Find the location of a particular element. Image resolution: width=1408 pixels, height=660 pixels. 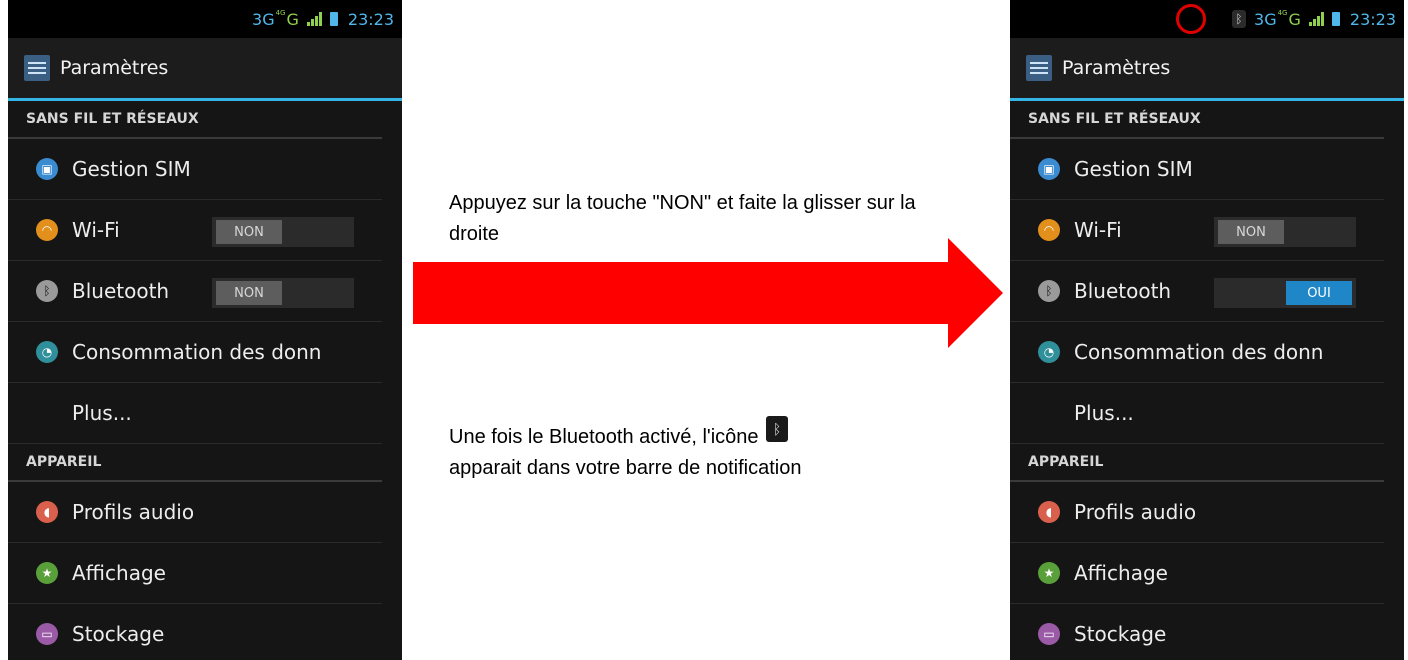

bluetooth-toggle-label: NON is located at coordinates (249, 293).